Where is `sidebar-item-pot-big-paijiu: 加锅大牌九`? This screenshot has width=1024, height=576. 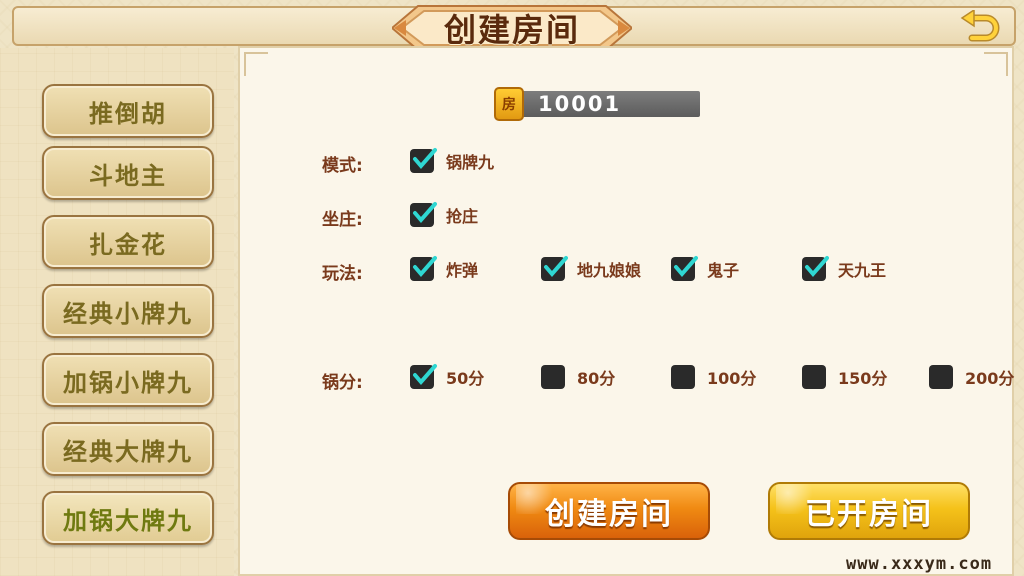
sidebar-item-pot-big-paijiu: 加锅大牌九 is located at coordinates (128, 518).